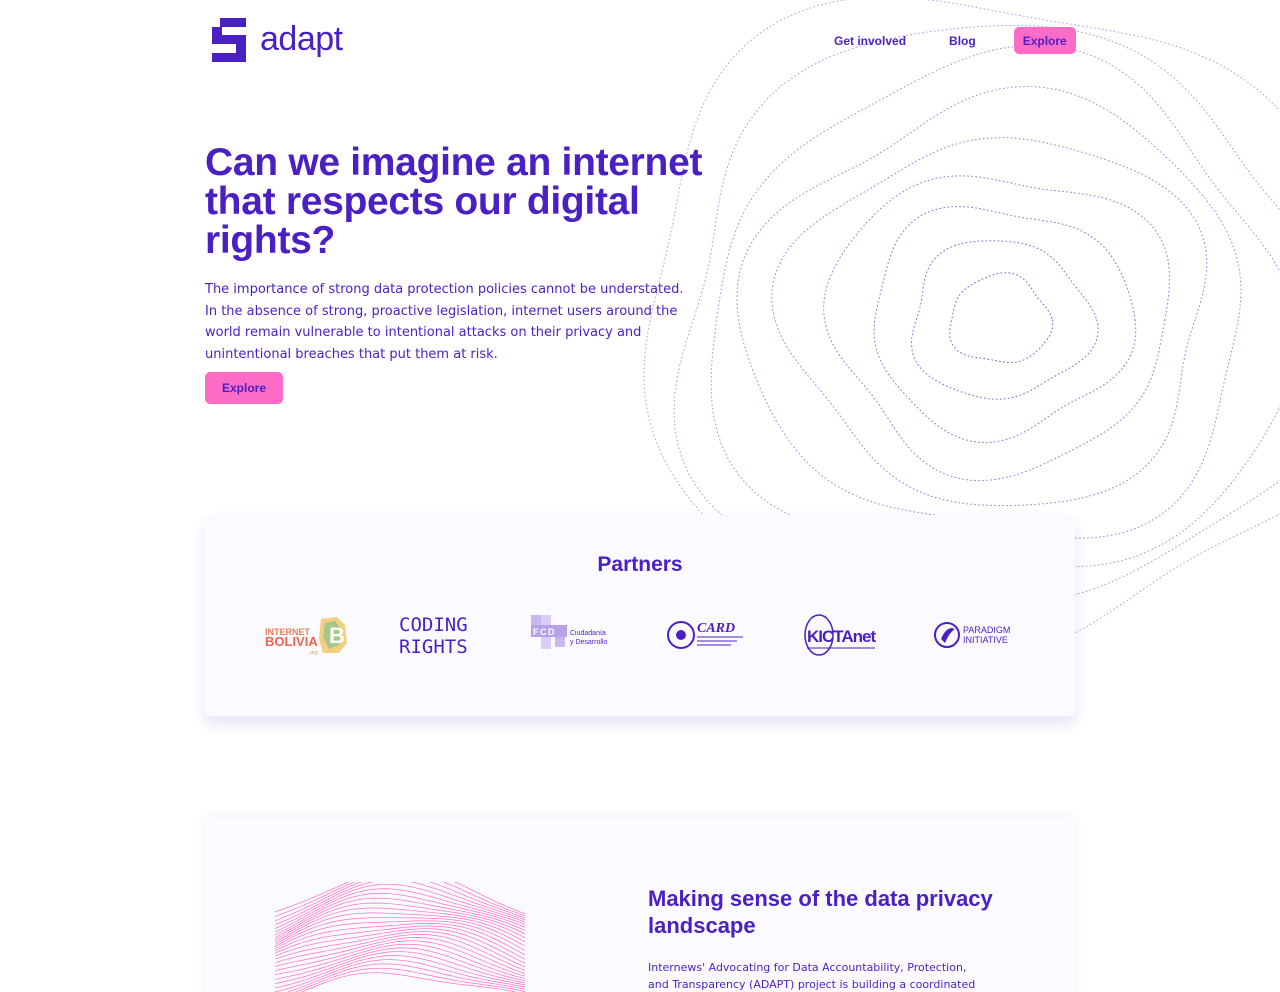  I want to click on fcd-logo-icon: FCD Ciudadanía y Desarrollo, so click(569, 632).